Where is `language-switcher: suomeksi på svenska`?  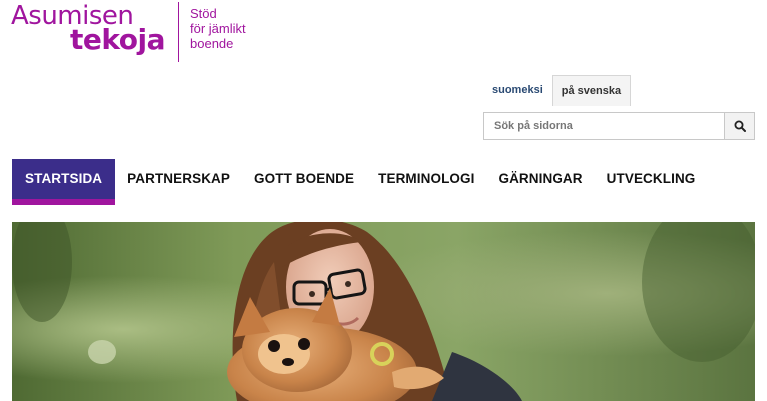
language-switcher: suomeksi på svenska is located at coordinates (557, 90).